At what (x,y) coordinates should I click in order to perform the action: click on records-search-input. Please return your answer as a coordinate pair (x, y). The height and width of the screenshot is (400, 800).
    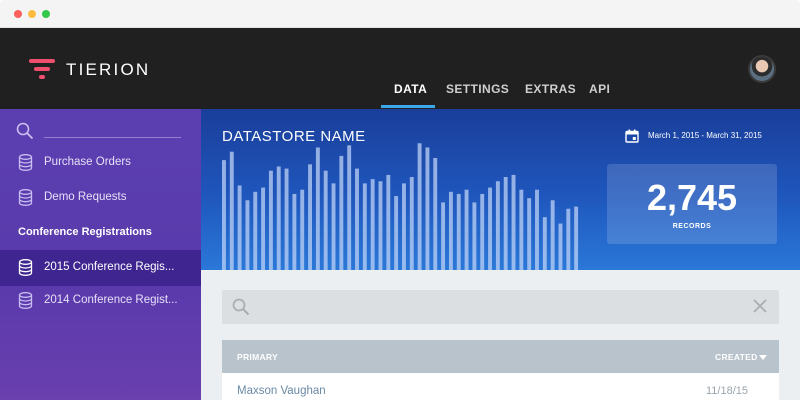
    Looking at the image, I should click on (498, 307).